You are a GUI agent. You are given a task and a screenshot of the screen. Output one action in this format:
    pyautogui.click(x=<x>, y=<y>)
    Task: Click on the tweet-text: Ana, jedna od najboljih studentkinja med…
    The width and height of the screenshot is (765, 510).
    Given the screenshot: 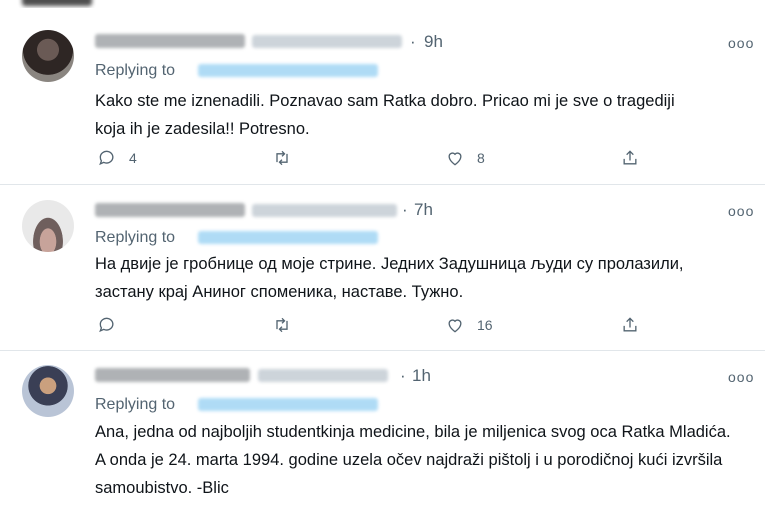 What is the action you would take?
    pyautogui.click(x=413, y=460)
    